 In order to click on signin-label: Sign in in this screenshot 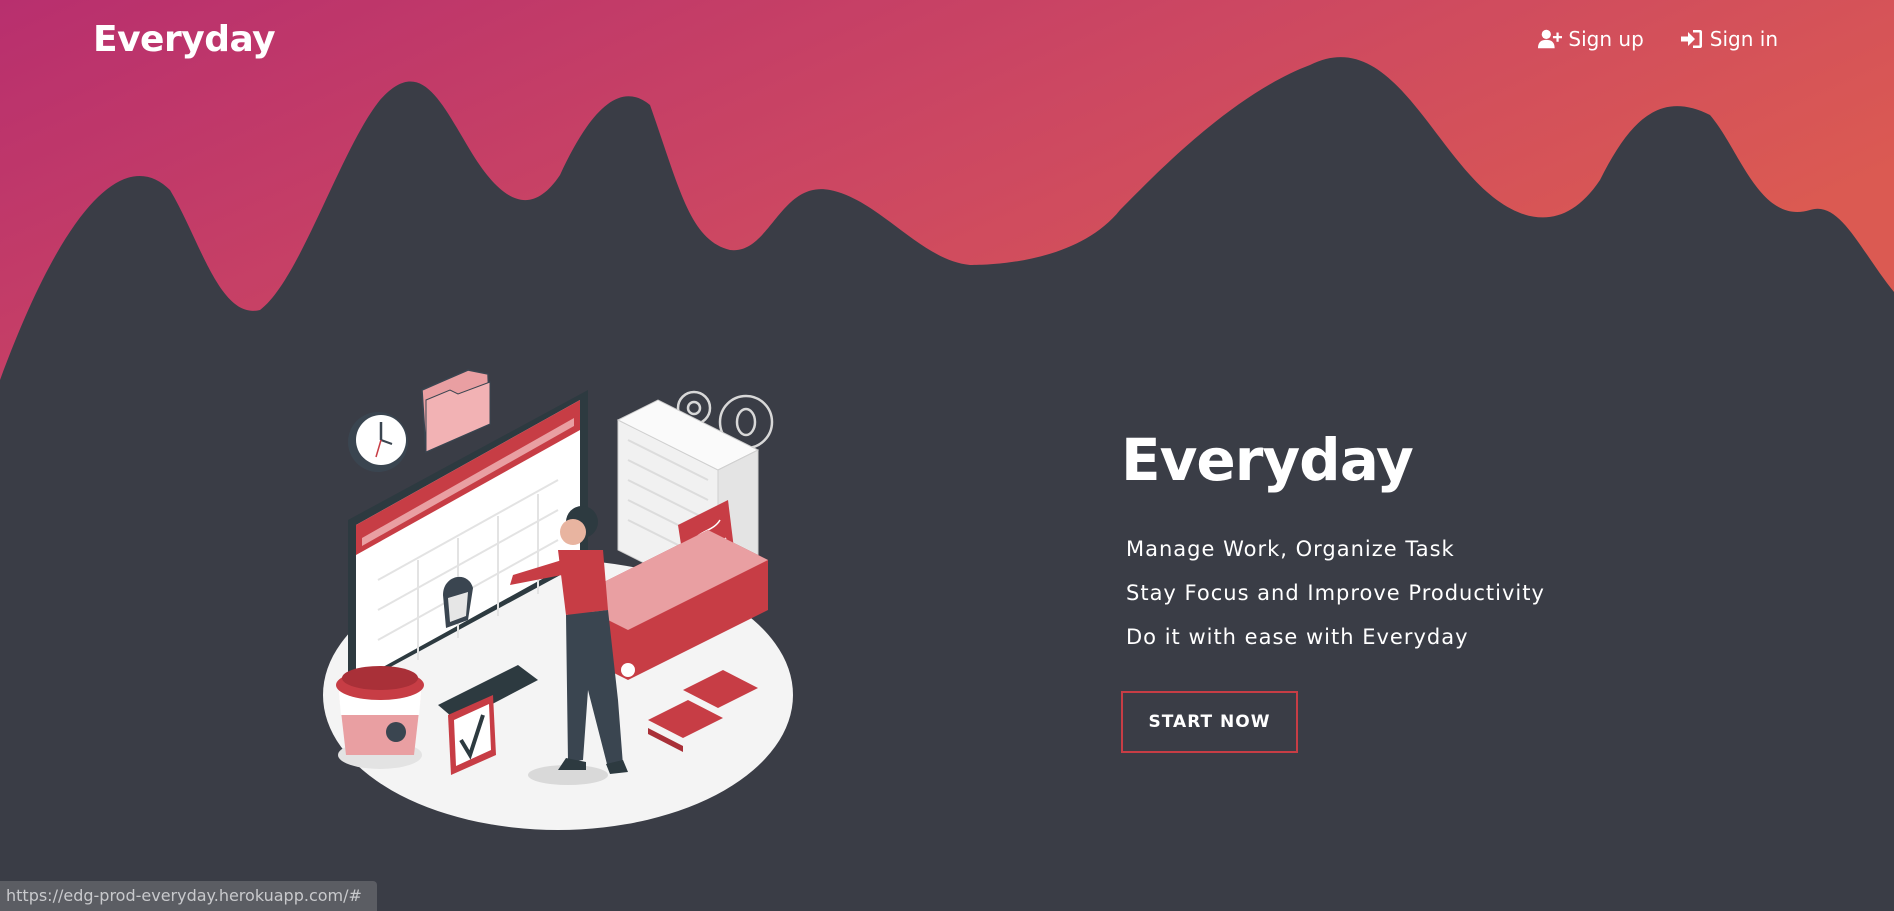, I will do `click(1743, 39)`.